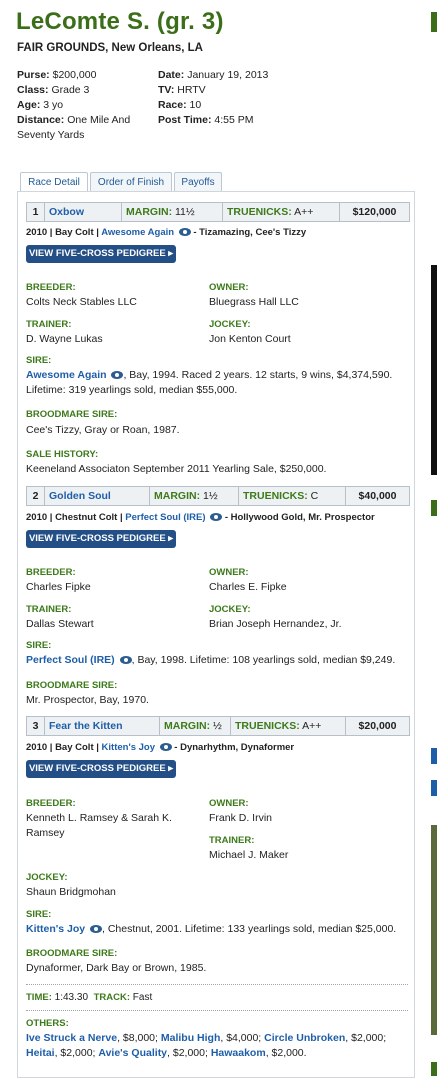 This screenshot has height=1086, width=437. Describe the element at coordinates (250, 339) in the screenshot. I see `jockey-value: Jon Kenton Court` at that location.